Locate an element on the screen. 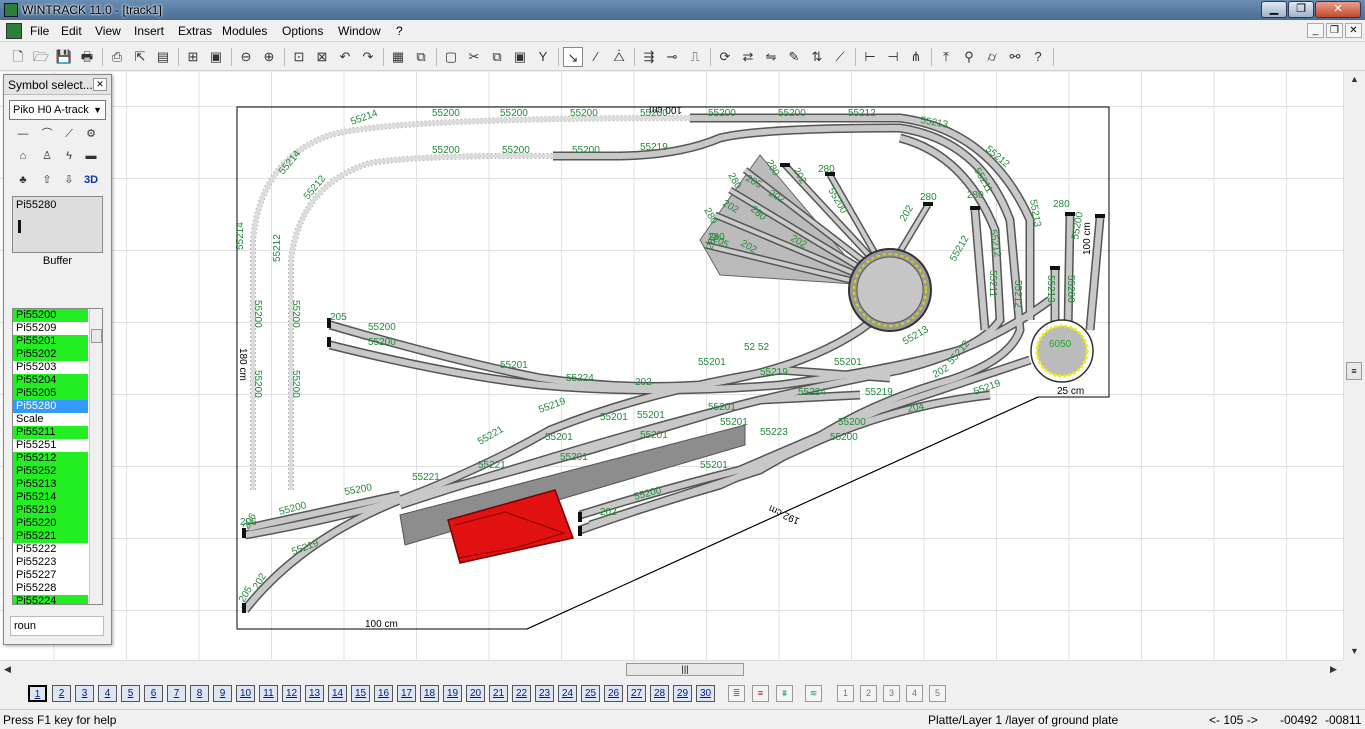  help-icon: ? is located at coordinates (1038, 57).